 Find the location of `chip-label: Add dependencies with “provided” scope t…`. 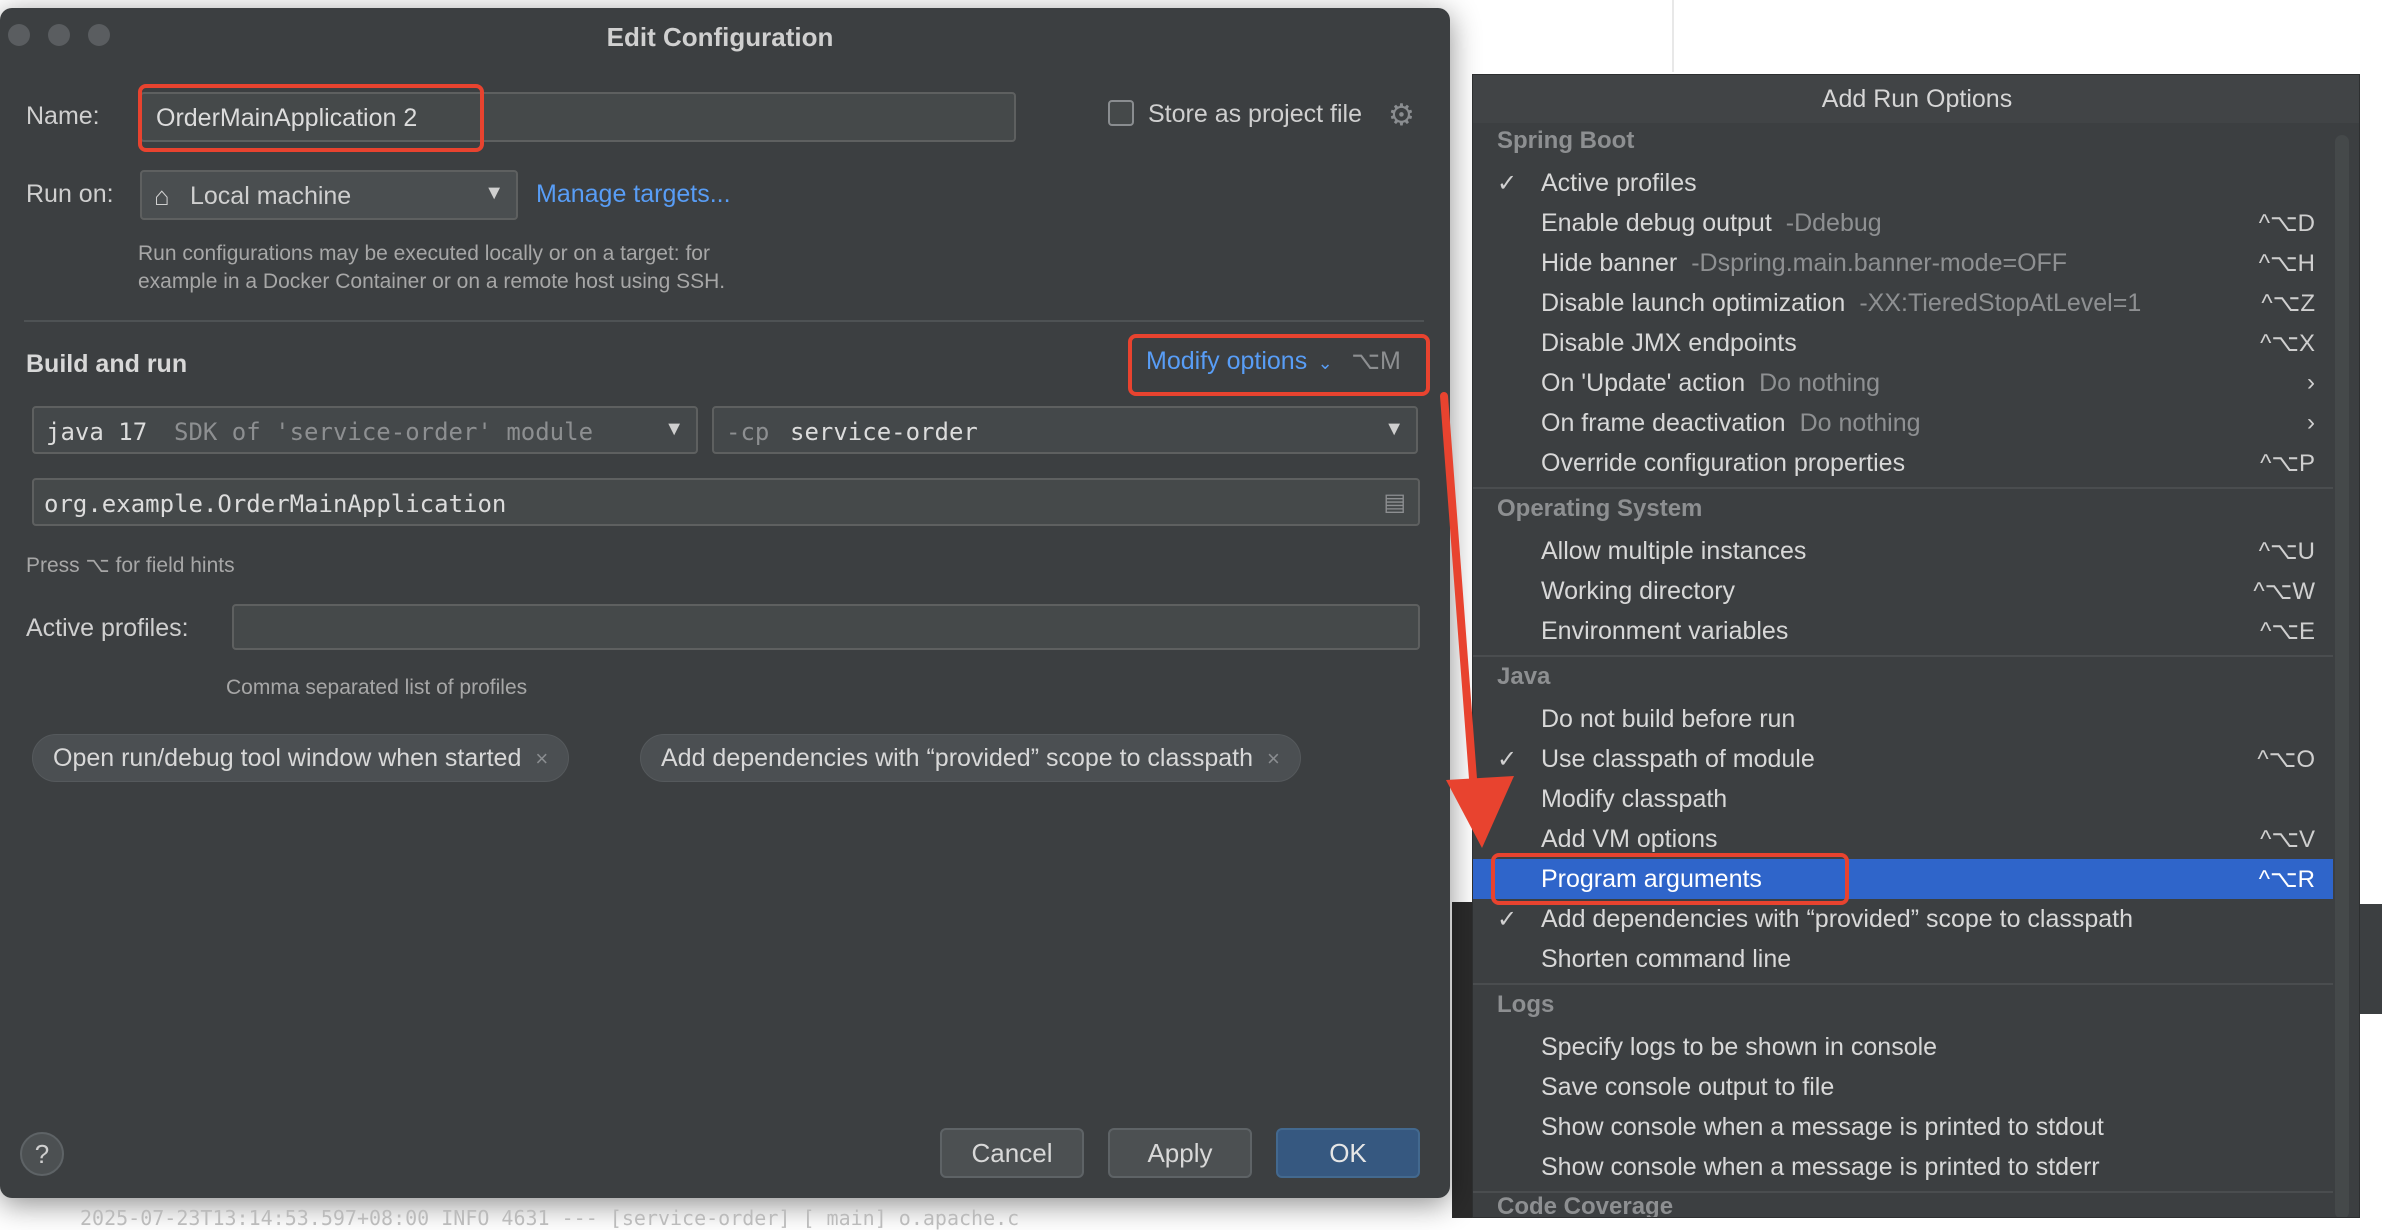

chip-label: Add dependencies with “provided” scope t… is located at coordinates (957, 758).